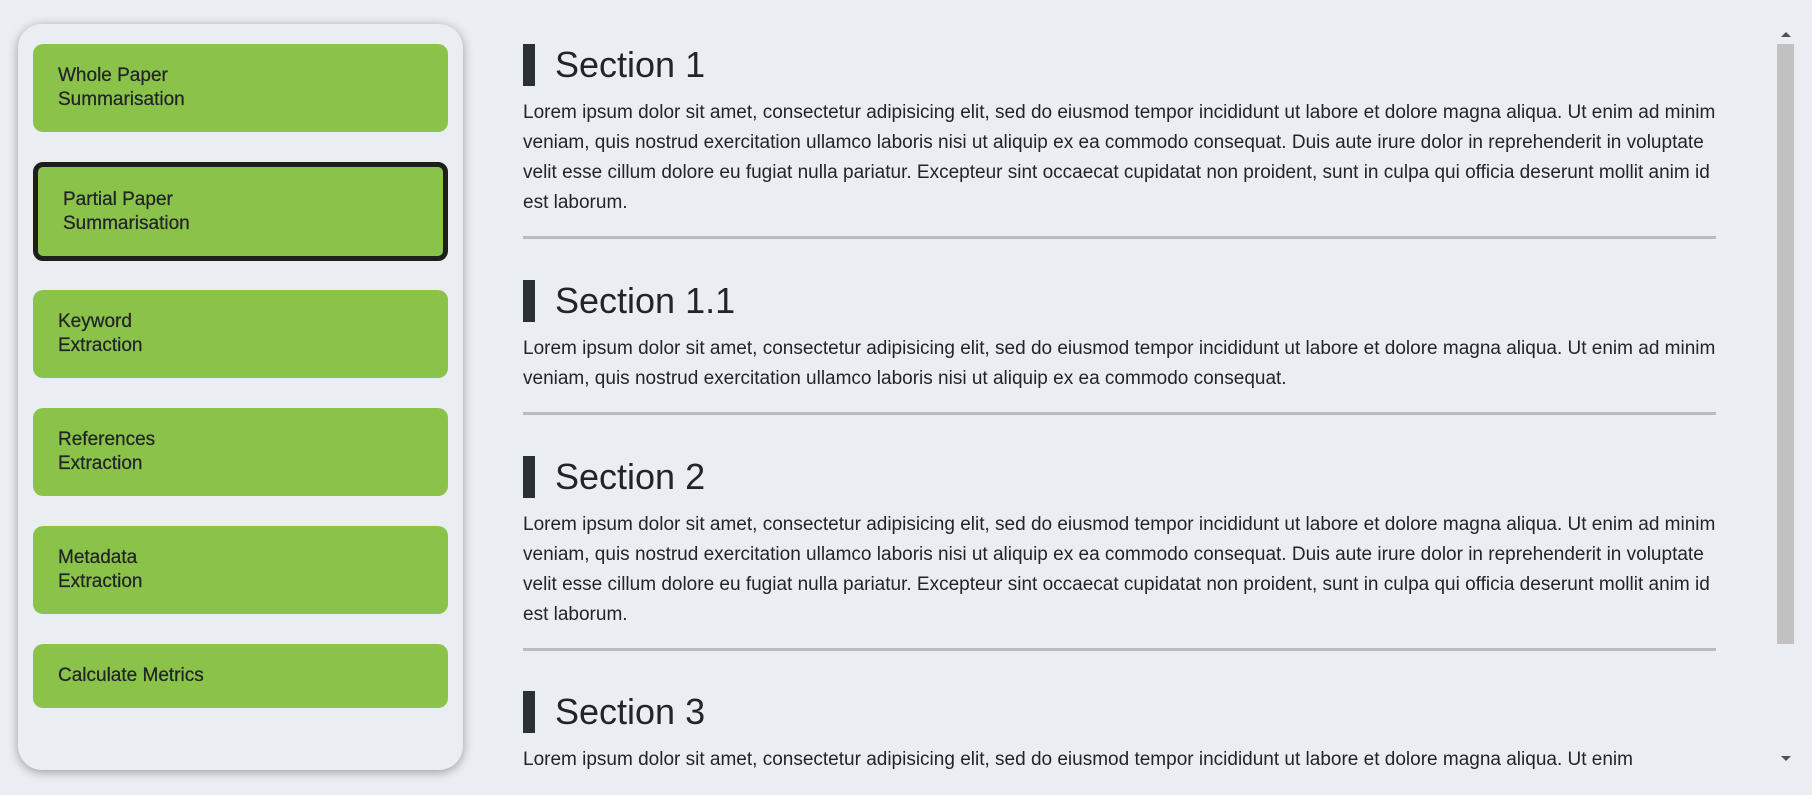 This screenshot has width=1812, height=795. What do you see at coordinates (240, 570) in the screenshot?
I see `metadata-extraction-button: Metadata Extraction` at bounding box center [240, 570].